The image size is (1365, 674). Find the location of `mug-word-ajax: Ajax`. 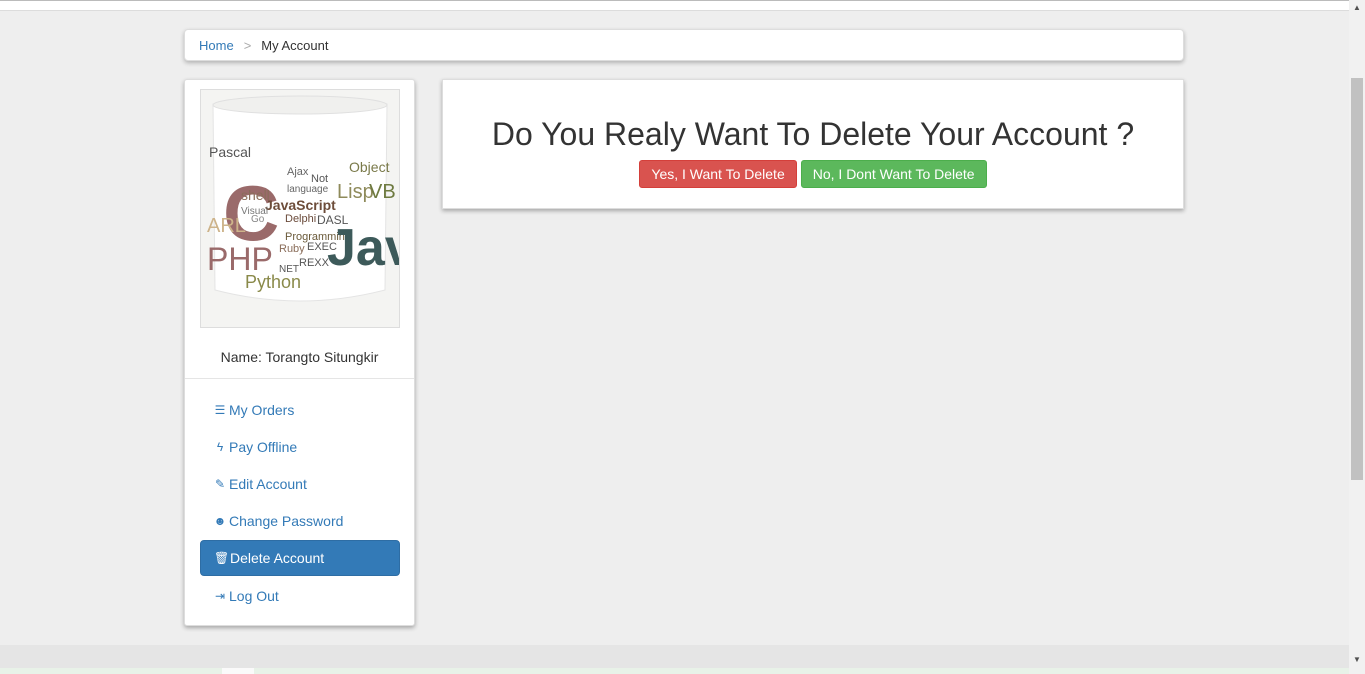

mug-word-ajax: Ajax is located at coordinates (298, 172).